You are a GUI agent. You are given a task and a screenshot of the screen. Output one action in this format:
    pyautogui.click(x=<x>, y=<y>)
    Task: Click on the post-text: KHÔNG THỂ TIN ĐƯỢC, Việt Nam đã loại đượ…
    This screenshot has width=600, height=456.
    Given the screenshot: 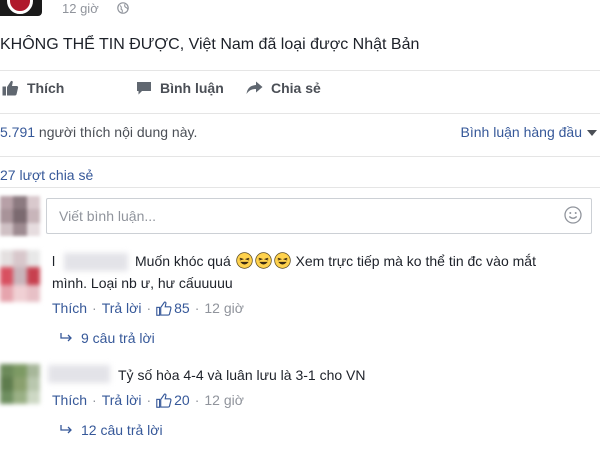 What is the action you would take?
    pyautogui.click(x=210, y=44)
    